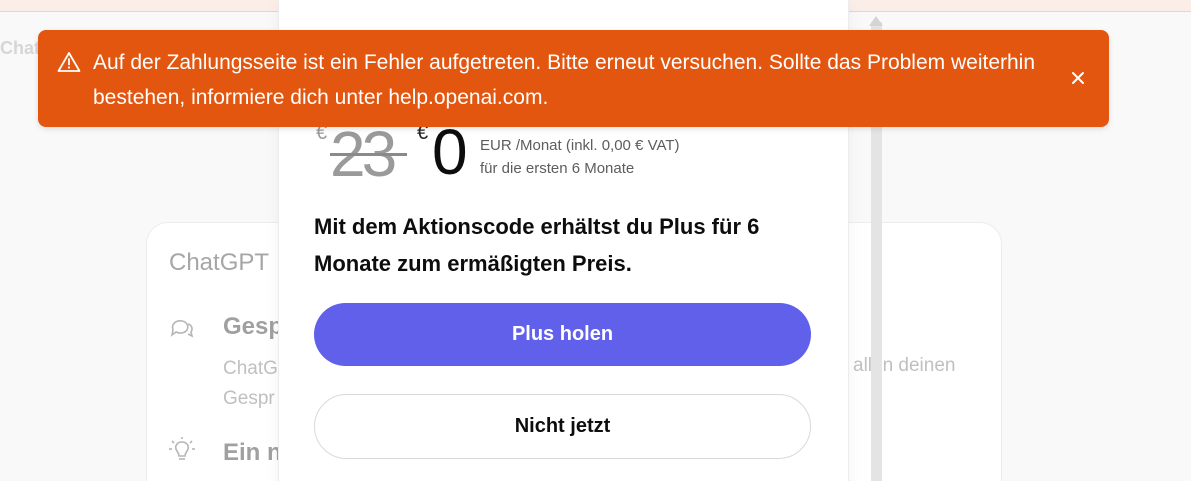 The width and height of the screenshot is (1191, 481). I want to click on card-title: ChatGPT, so click(219, 262).